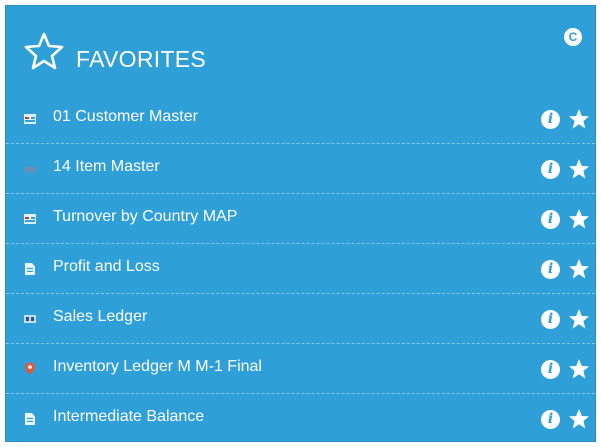 This screenshot has width=601, height=447. I want to click on list-item: Profit and Loss i, so click(300, 269).